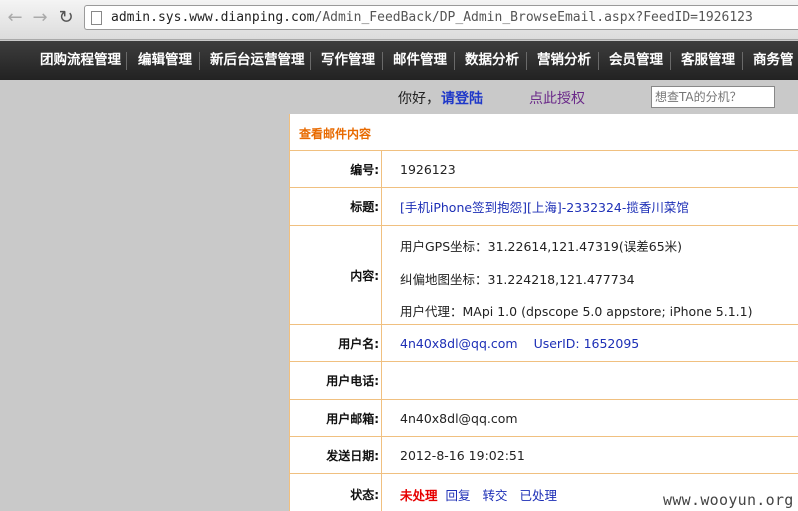 Image resolution: width=798 pixels, height=511 pixels. I want to click on date-label: 发送日期:, so click(336, 455).